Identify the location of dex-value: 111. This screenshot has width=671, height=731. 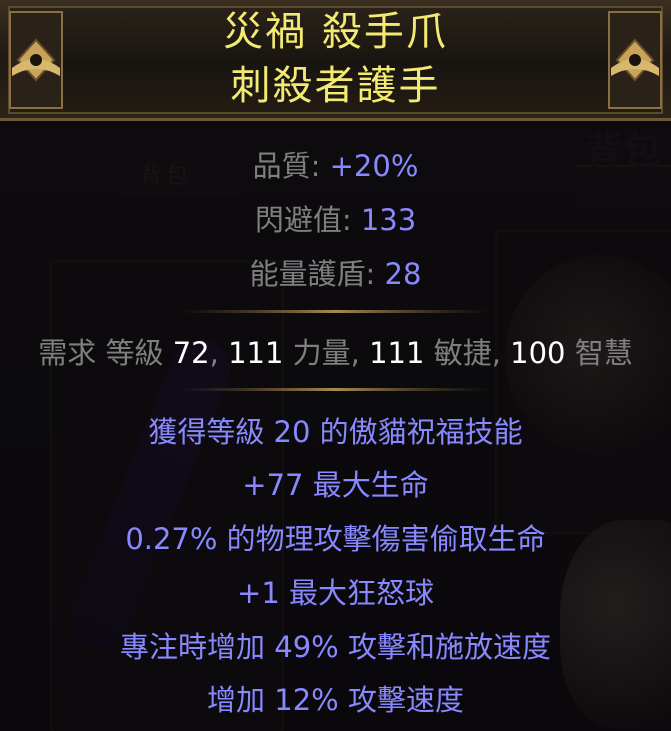
(397, 353).